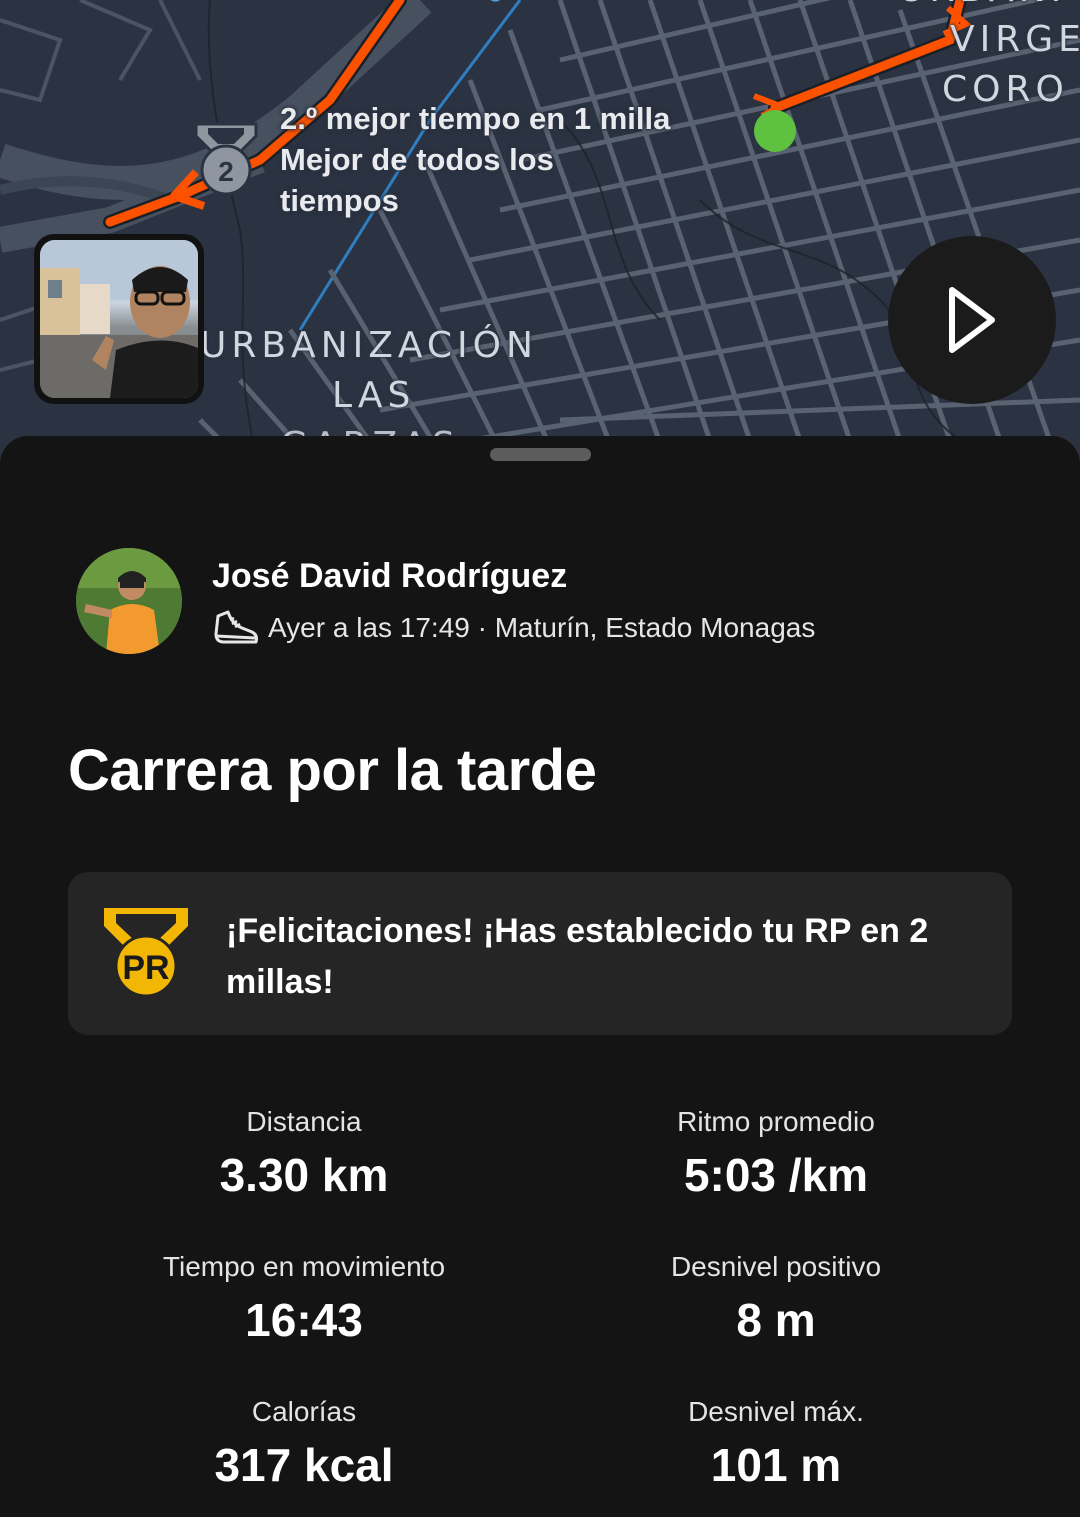 The height and width of the screenshot is (1517, 1080). What do you see at coordinates (389, 576) in the screenshot?
I see `athlete-name: José David Rodríguez` at bounding box center [389, 576].